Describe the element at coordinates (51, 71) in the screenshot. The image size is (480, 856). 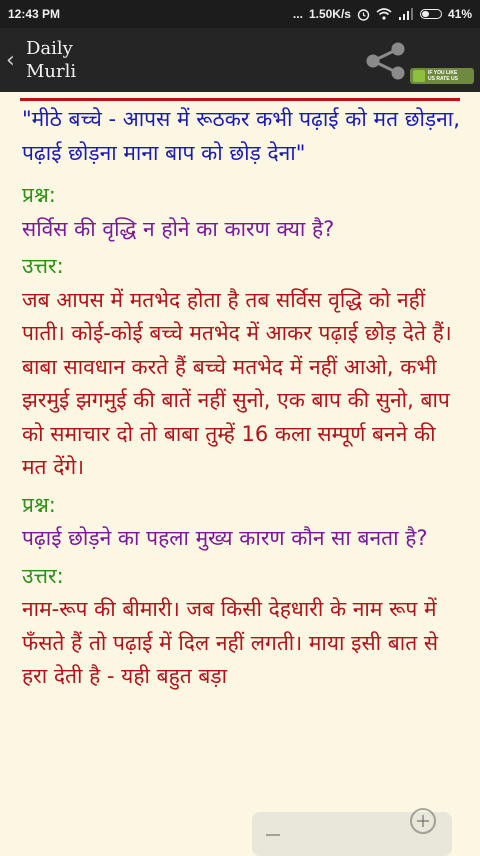
I see `app-title-line2: Murli` at that location.